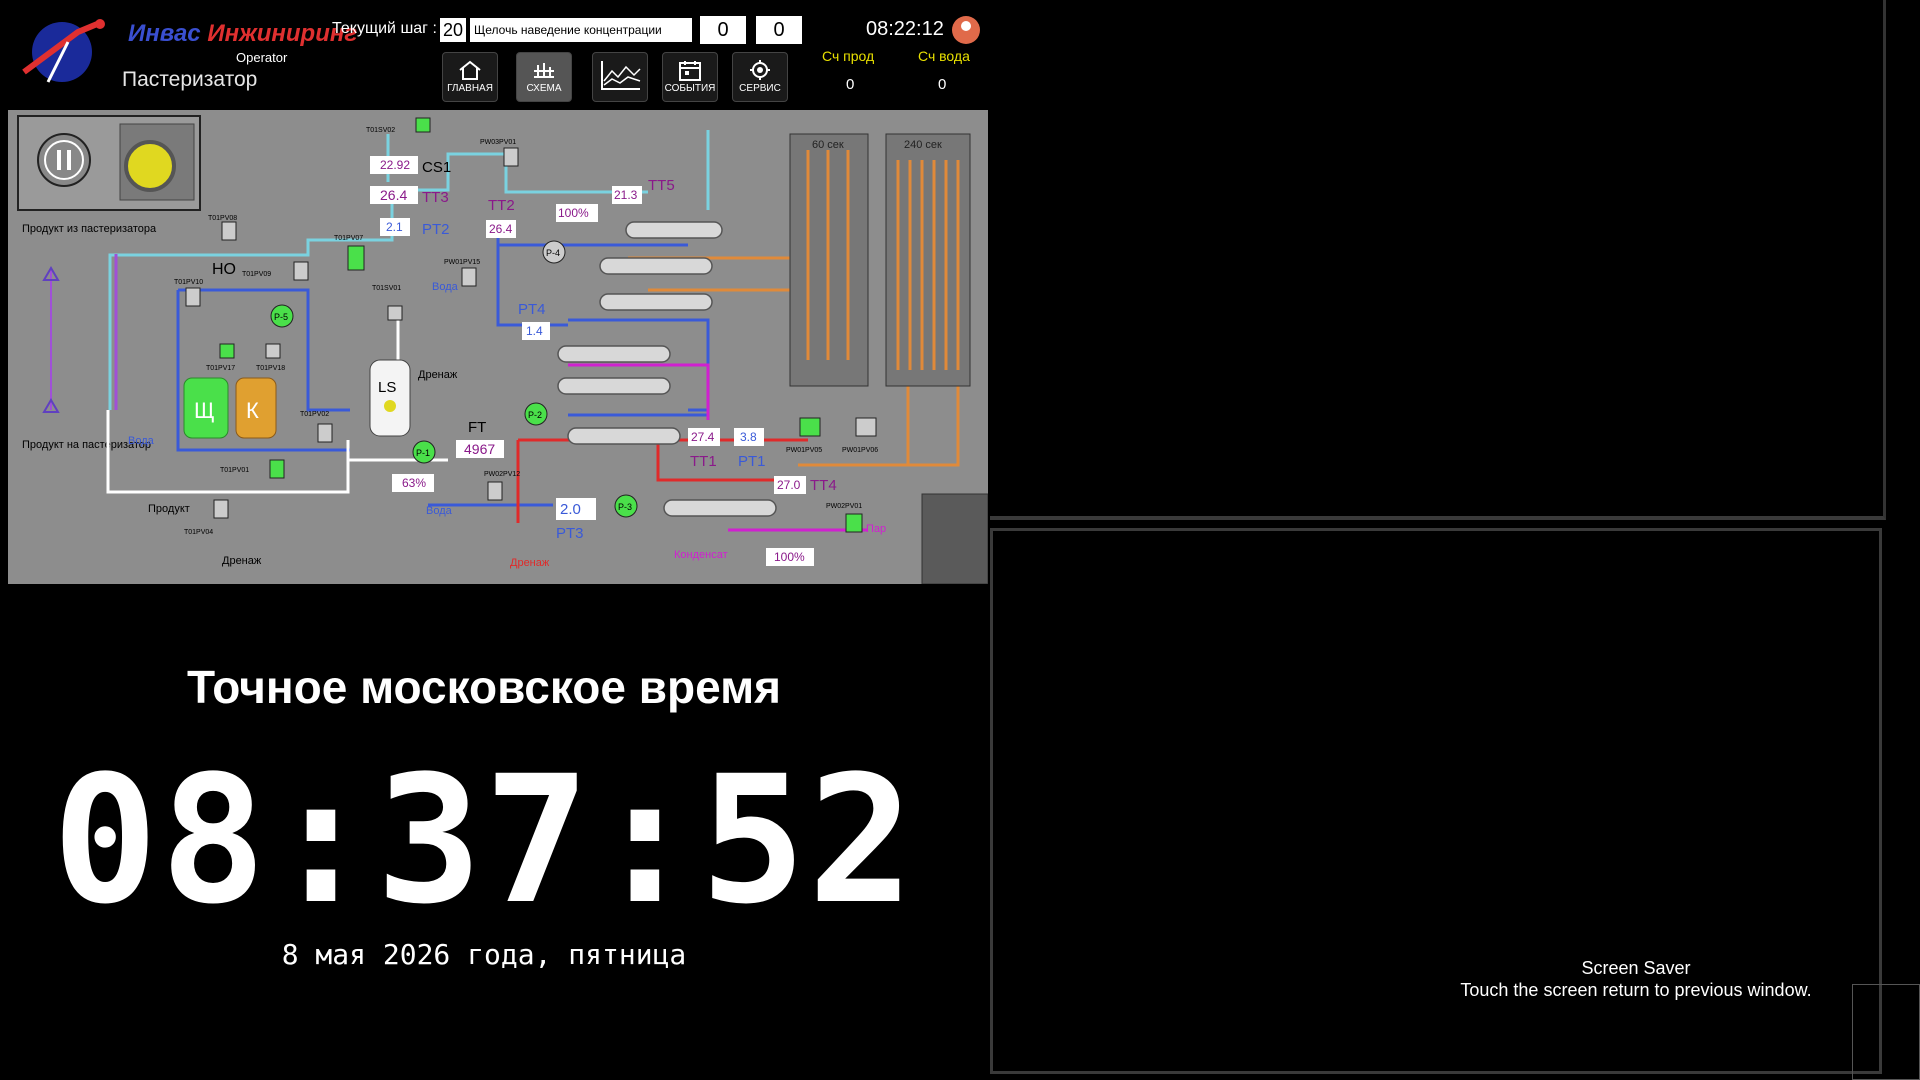 This screenshot has height=1080, width=1920. What do you see at coordinates (828, 145) in the screenshot?
I see `svg-text: 60 сек` at bounding box center [828, 145].